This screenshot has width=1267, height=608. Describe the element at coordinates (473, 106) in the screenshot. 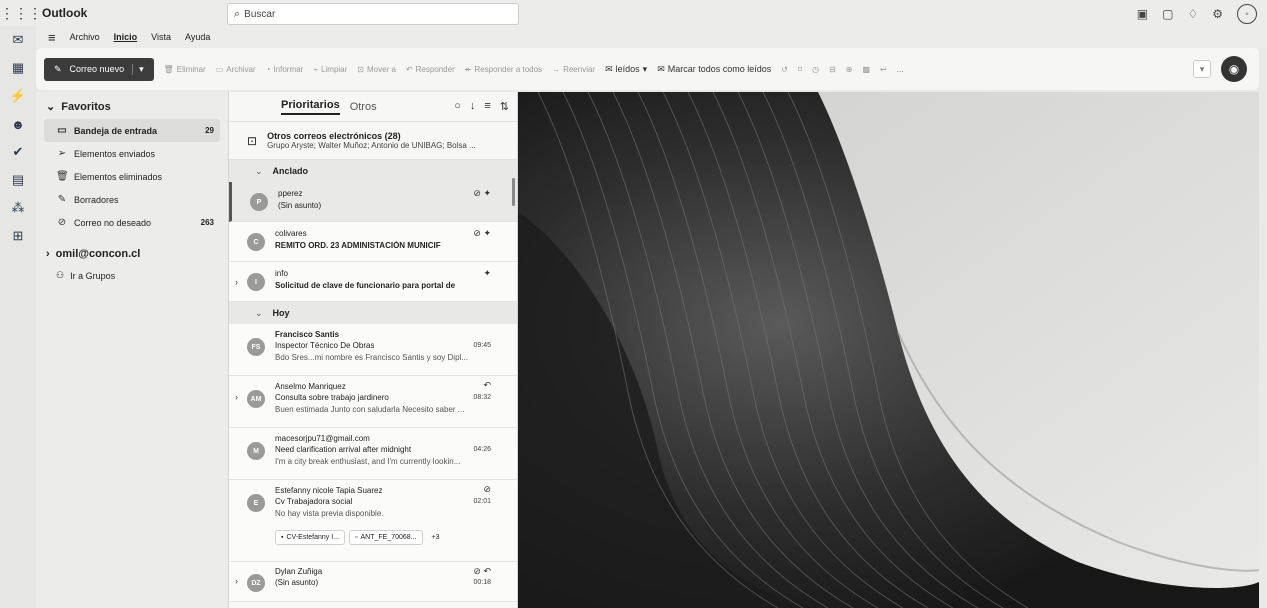

I see `jump-icon: ↓` at that location.